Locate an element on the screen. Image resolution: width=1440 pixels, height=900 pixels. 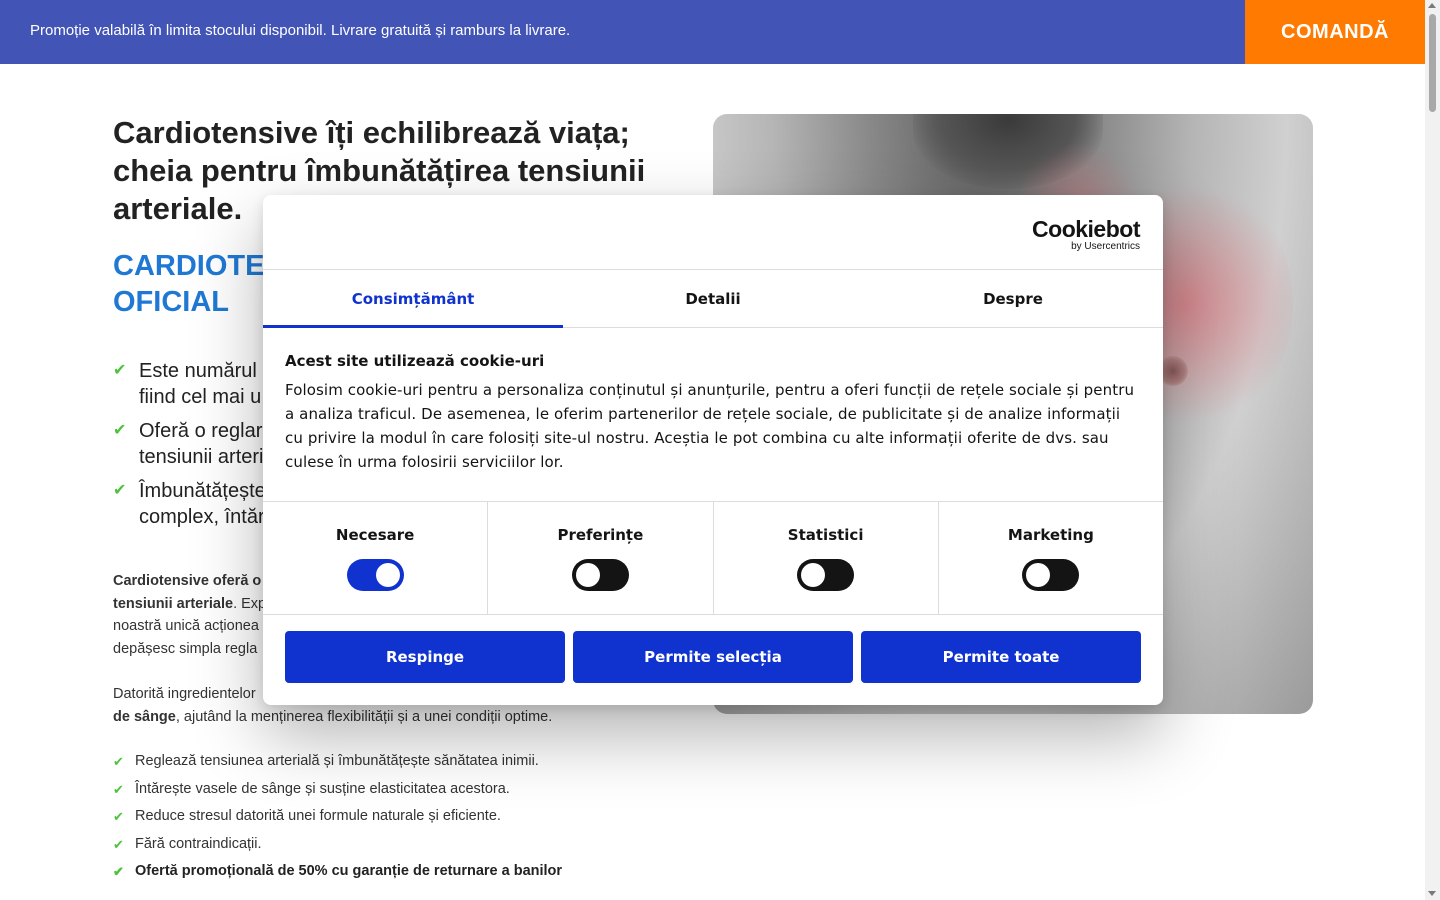
cookie-actions: Respinge Permite selecția Permite toate is located at coordinates (713, 657).